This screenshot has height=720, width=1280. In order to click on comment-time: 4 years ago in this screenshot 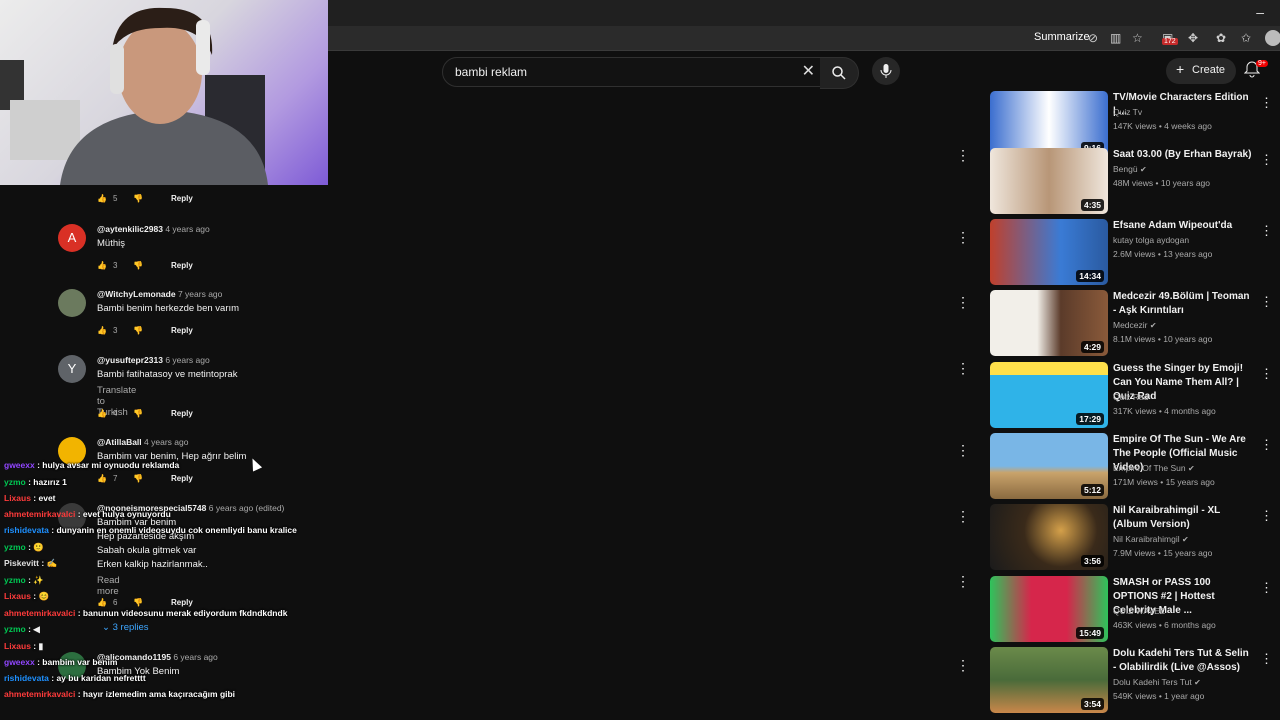, I will do `click(187, 229)`.